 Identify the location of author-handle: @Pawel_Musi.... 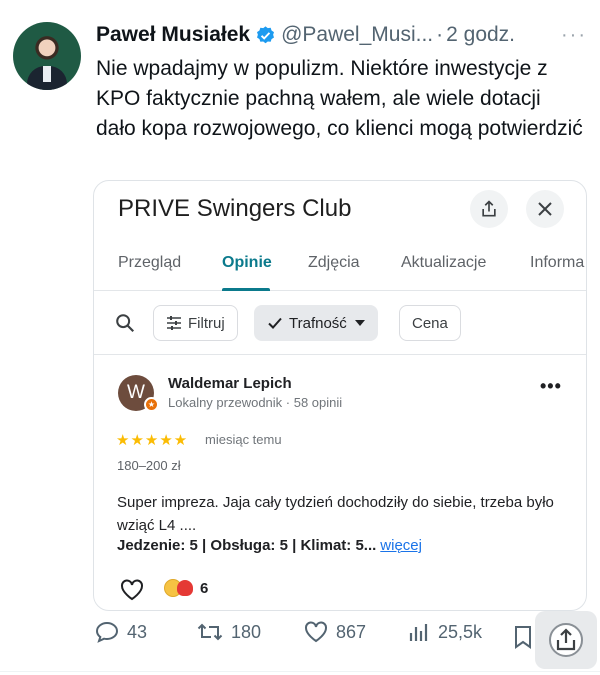
(357, 35).